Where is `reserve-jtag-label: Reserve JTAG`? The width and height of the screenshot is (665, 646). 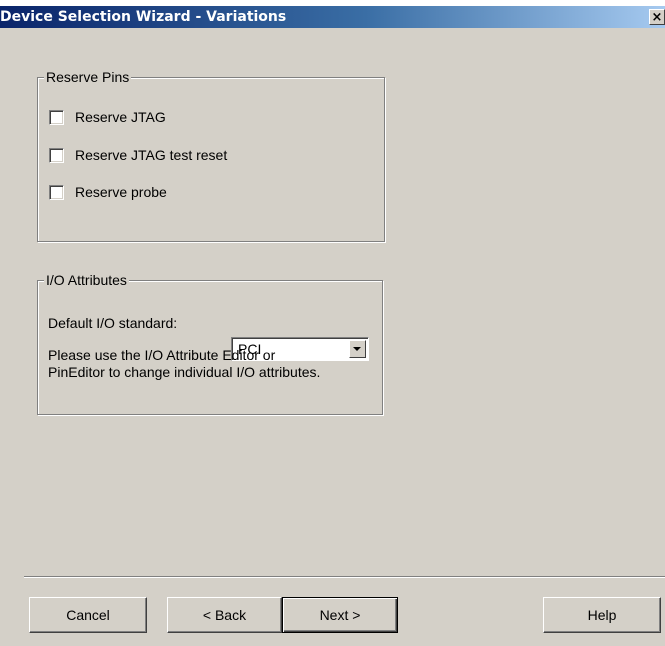
reserve-jtag-label: Reserve JTAG is located at coordinates (120, 117).